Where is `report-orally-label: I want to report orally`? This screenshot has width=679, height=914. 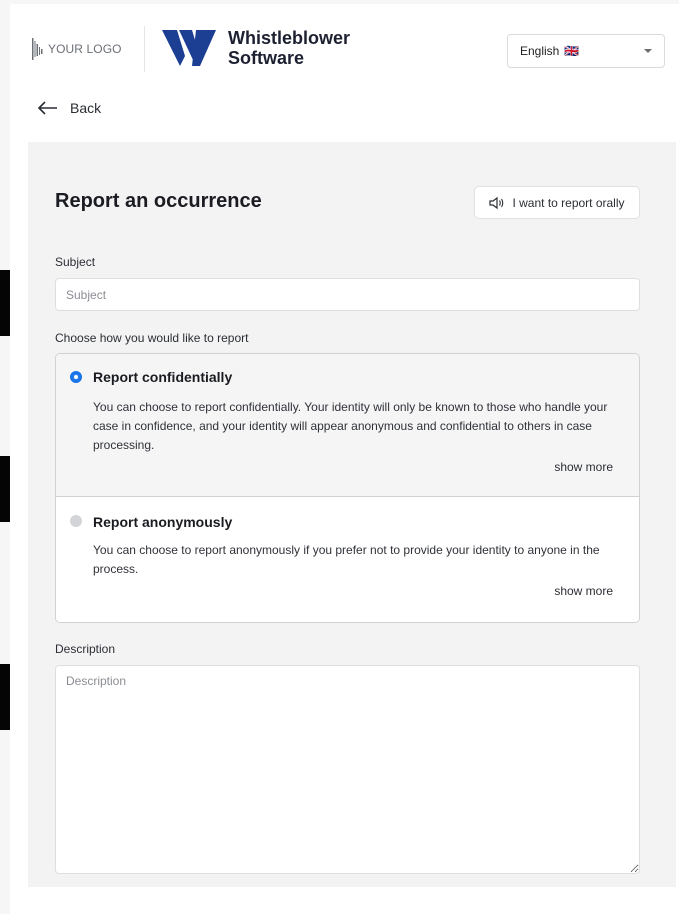 report-orally-label: I want to report orally is located at coordinates (568, 202).